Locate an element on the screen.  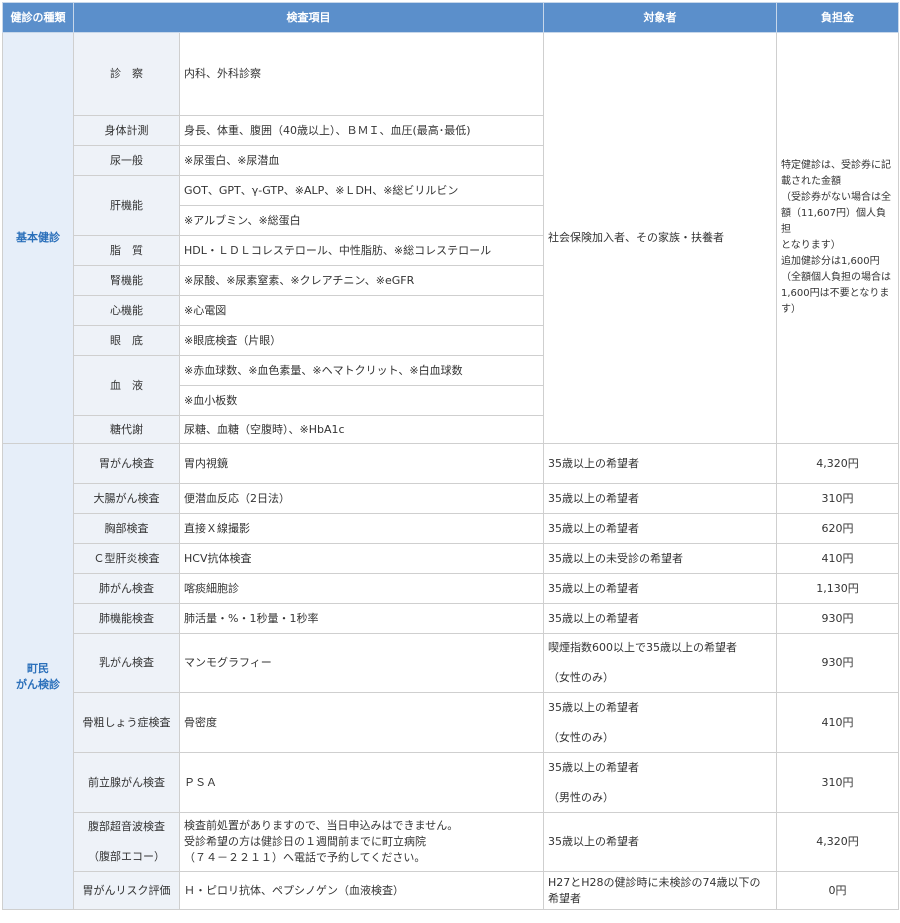
table-row: 大腸がん検査 便潜血反応（2日法） 35歳以上の希望者 310円 is located at coordinates (451, 498).